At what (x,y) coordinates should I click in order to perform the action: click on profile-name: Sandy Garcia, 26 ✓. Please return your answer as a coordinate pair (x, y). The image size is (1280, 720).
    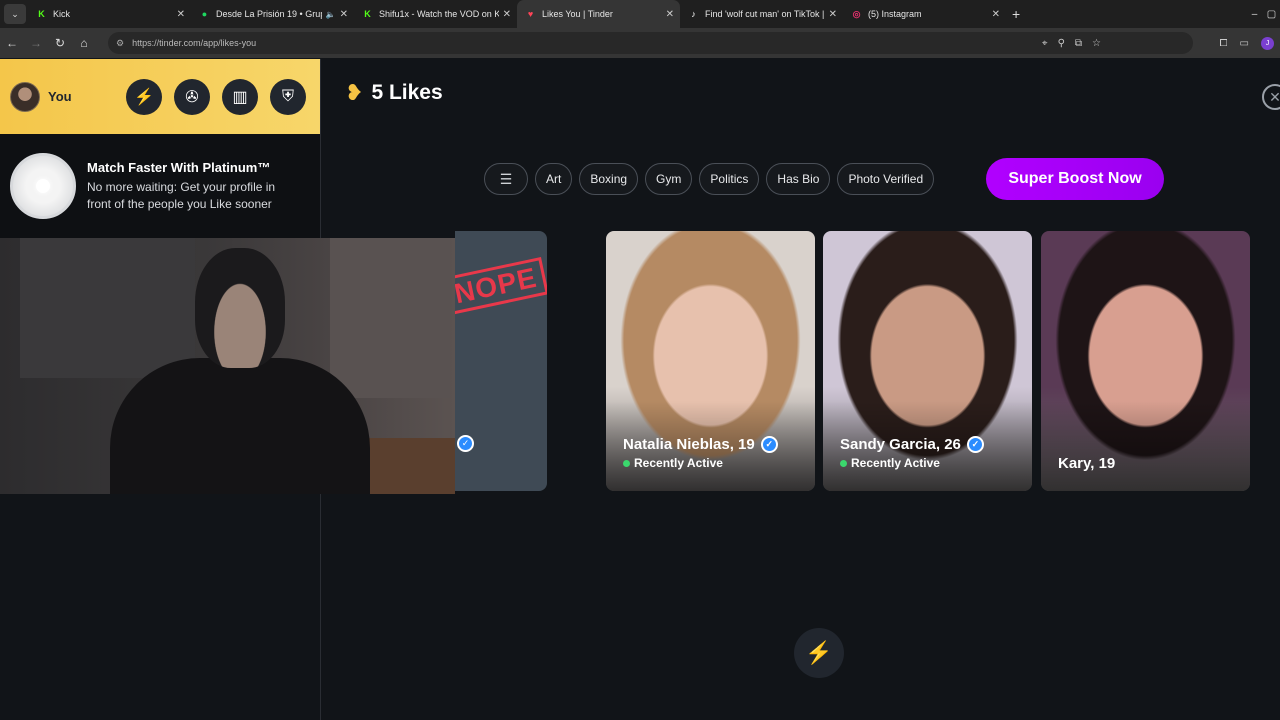
    Looking at the image, I should click on (912, 444).